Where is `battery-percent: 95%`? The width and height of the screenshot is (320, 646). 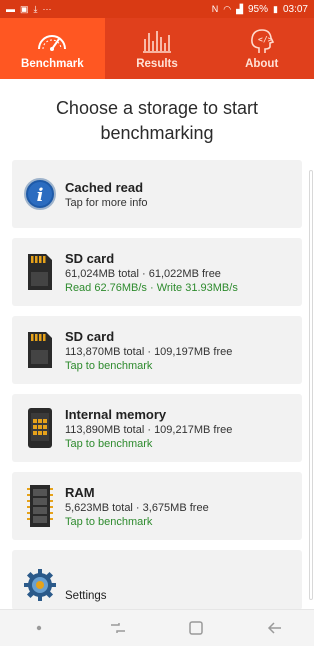 battery-percent: 95% is located at coordinates (258, 9).